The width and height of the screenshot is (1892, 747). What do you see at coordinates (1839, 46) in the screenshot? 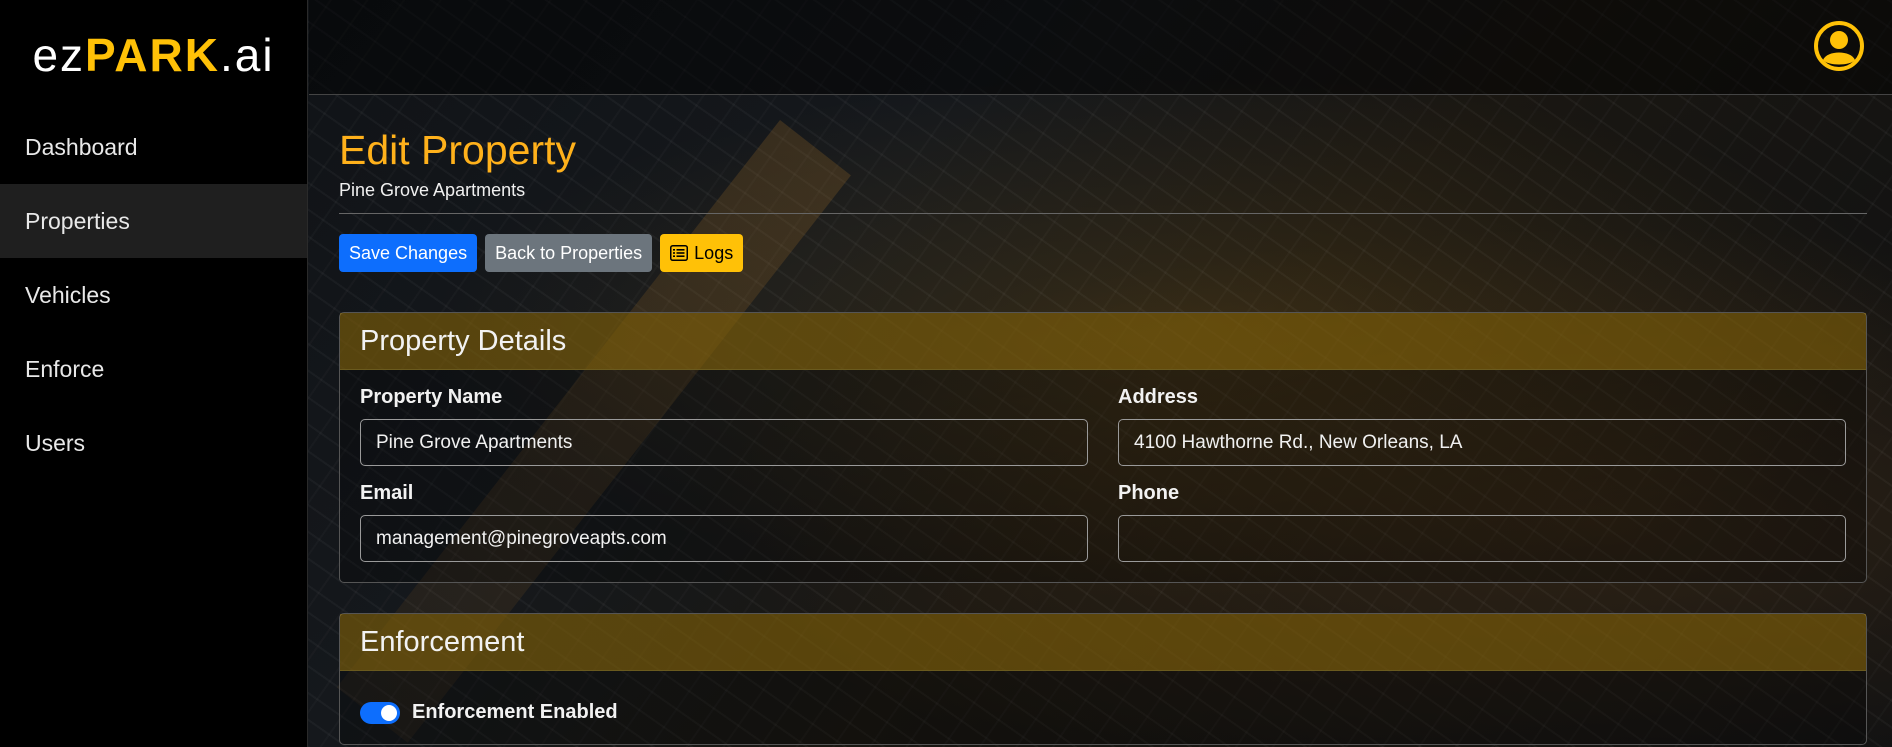
I see `user-circle-icon` at bounding box center [1839, 46].